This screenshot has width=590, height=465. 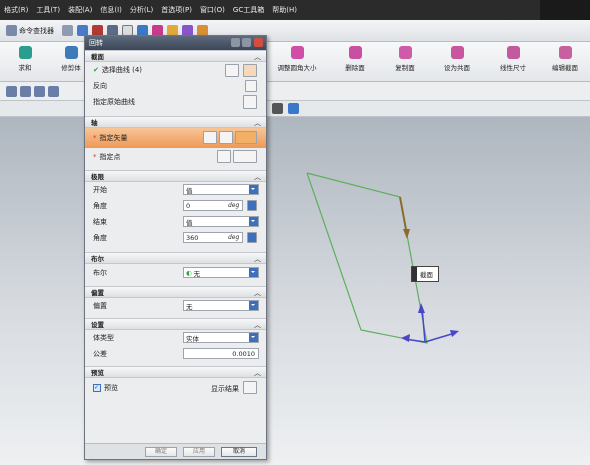 What do you see at coordinates (245, 156) in the screenshot?
I see `point-type-dropdown` at bounding box center [245, 156].